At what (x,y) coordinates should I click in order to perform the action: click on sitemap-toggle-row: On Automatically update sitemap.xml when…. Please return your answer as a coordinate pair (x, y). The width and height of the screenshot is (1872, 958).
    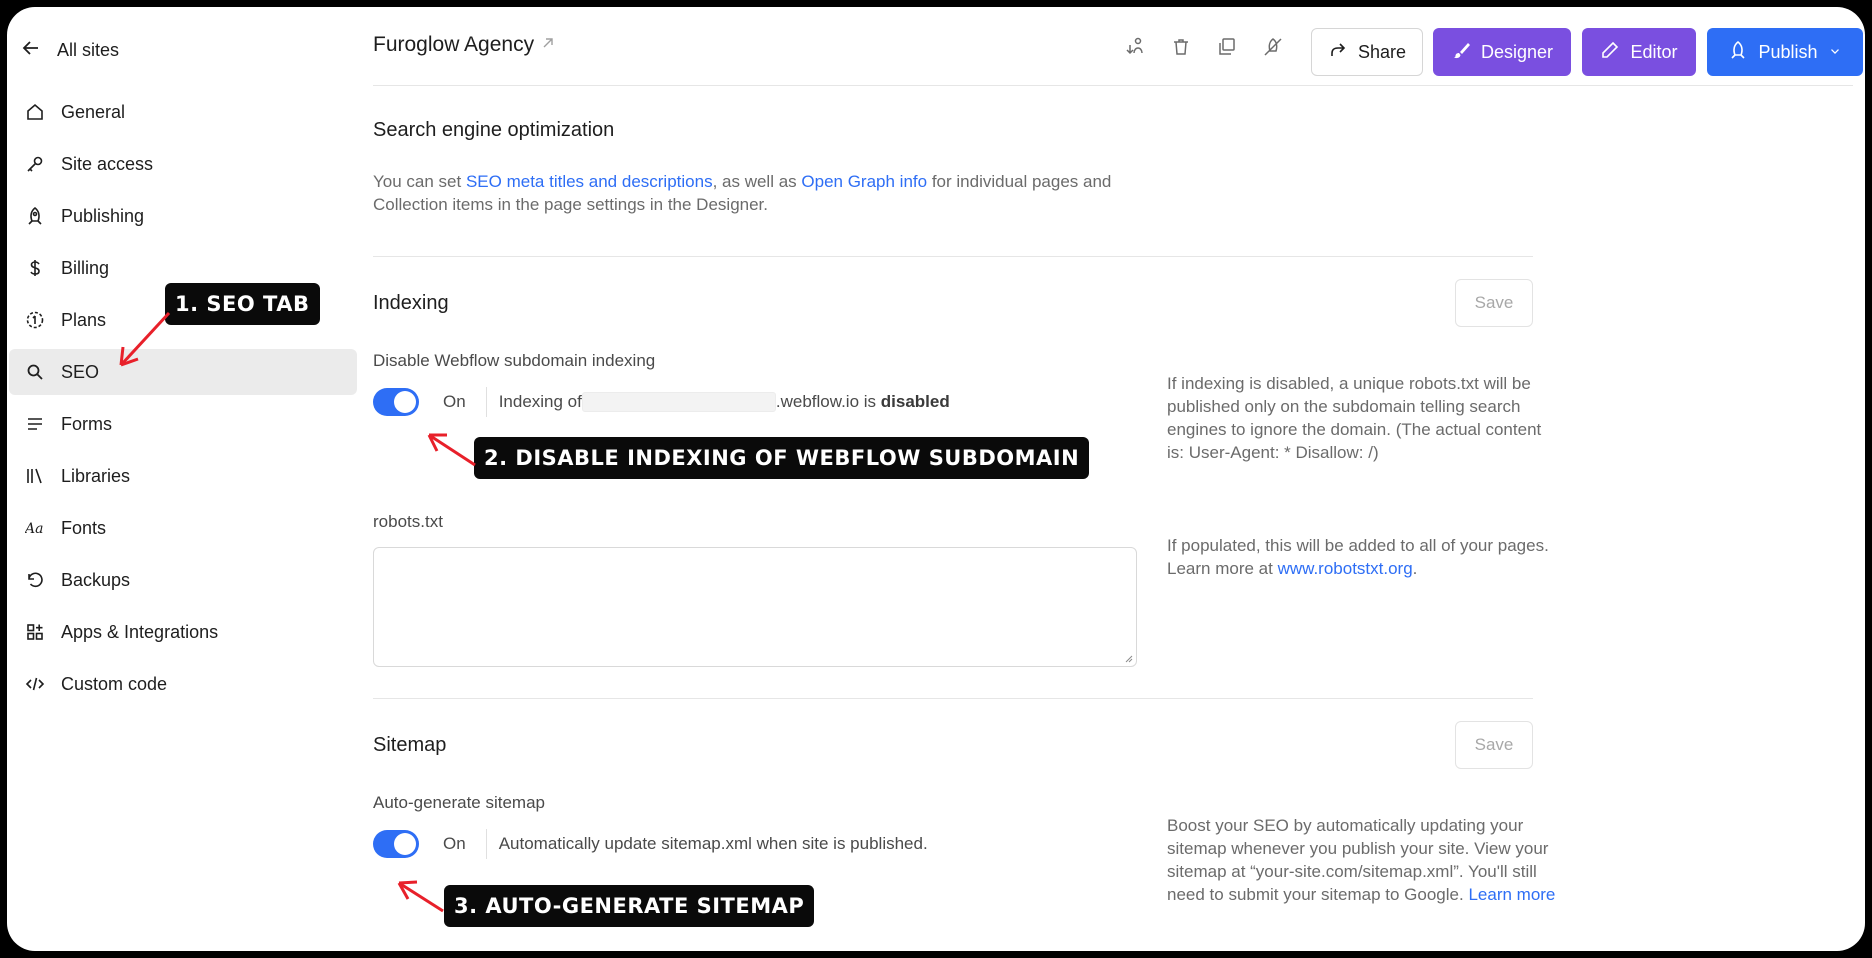
    Looking at the image, I should click on (650, 844).